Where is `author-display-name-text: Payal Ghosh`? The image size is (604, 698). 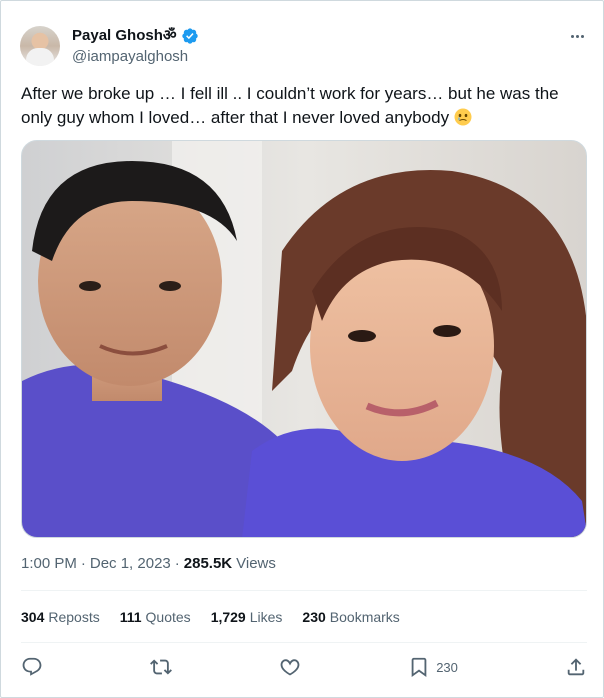
author-display-name-text: Payal Ghosh is located at coordinates (117, 35).